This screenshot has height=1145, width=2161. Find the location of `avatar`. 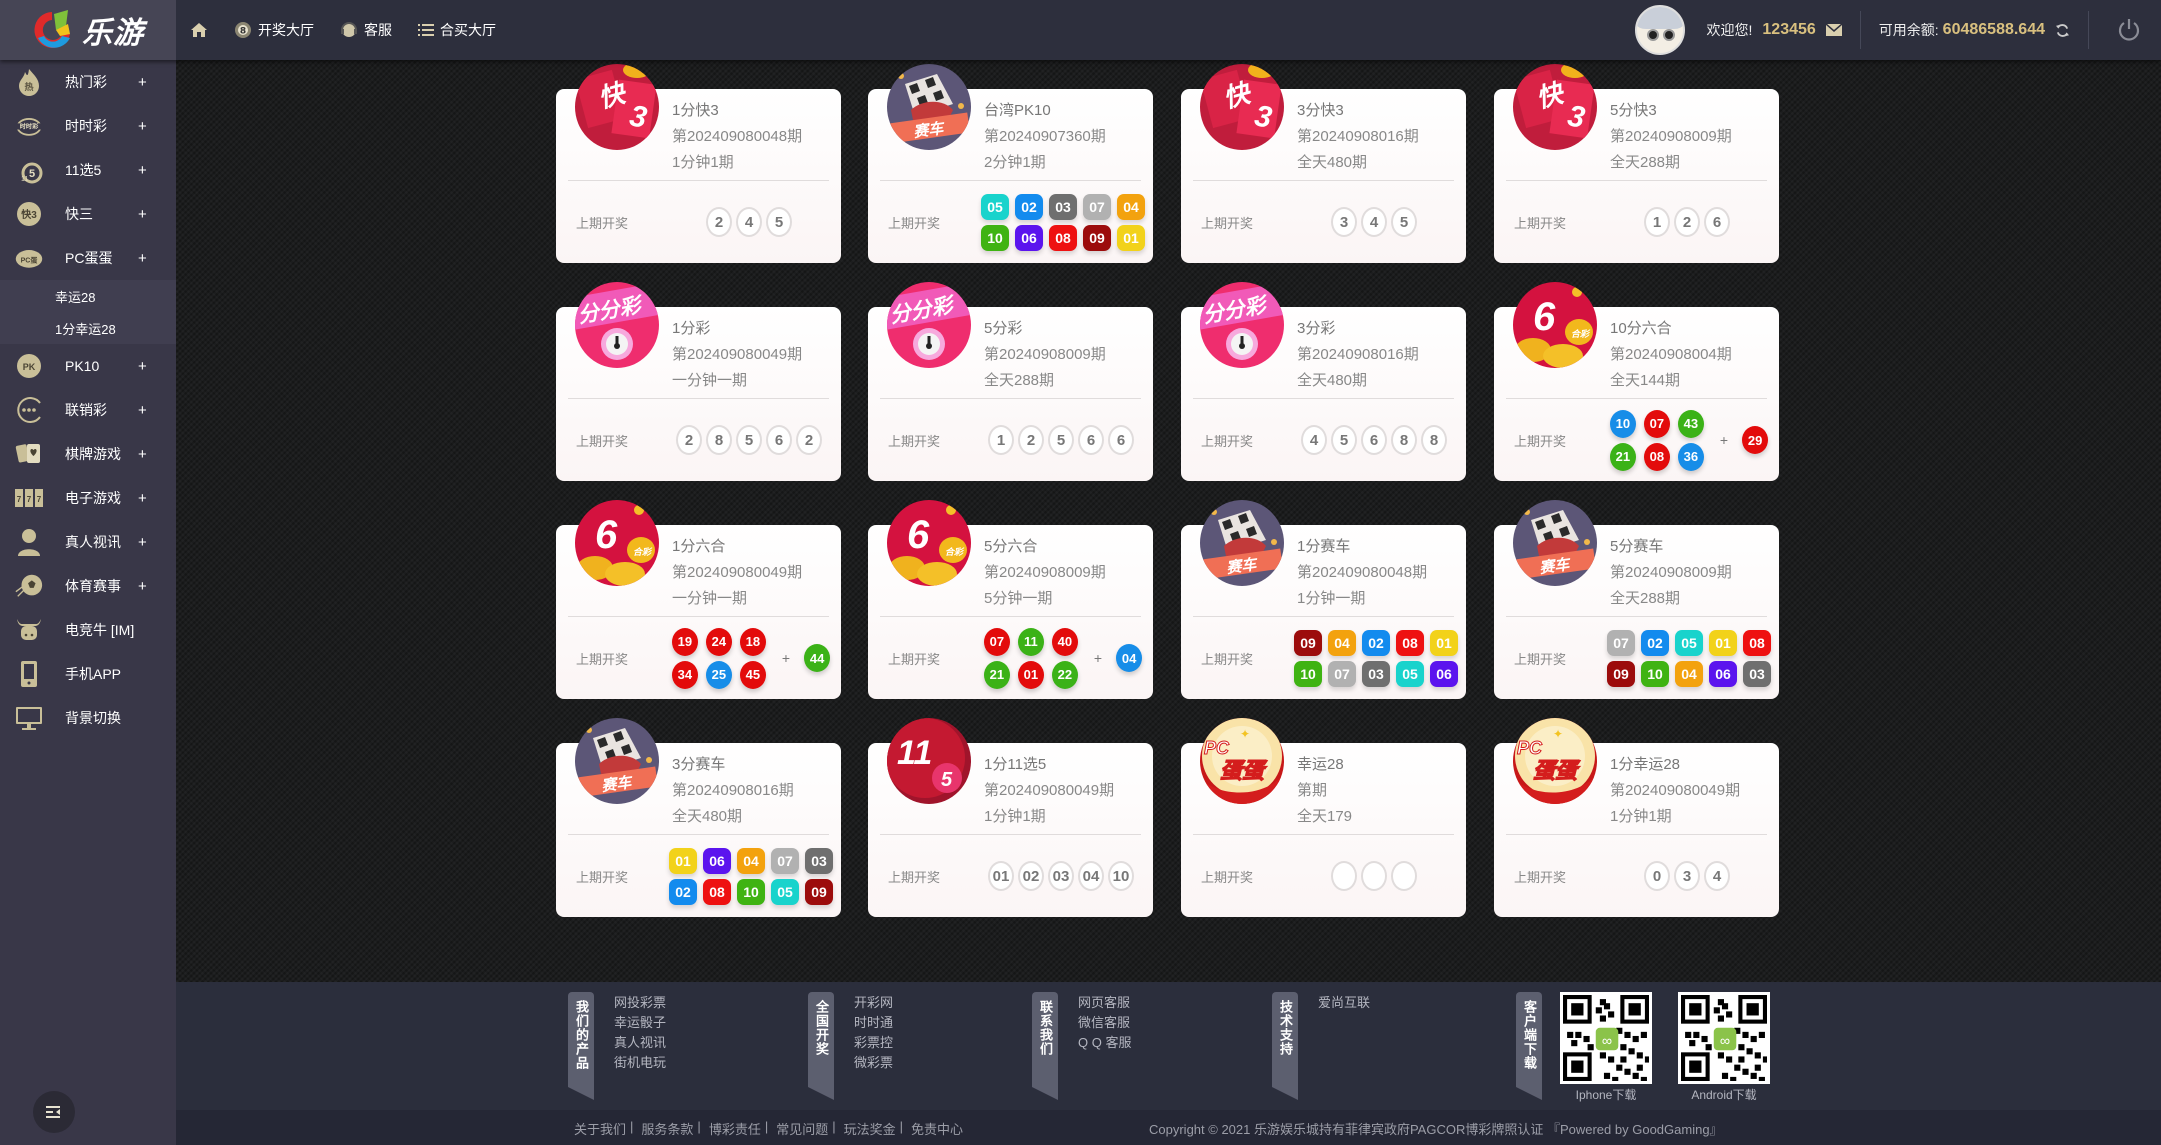

avatar is located at coordinates (1659, 30).